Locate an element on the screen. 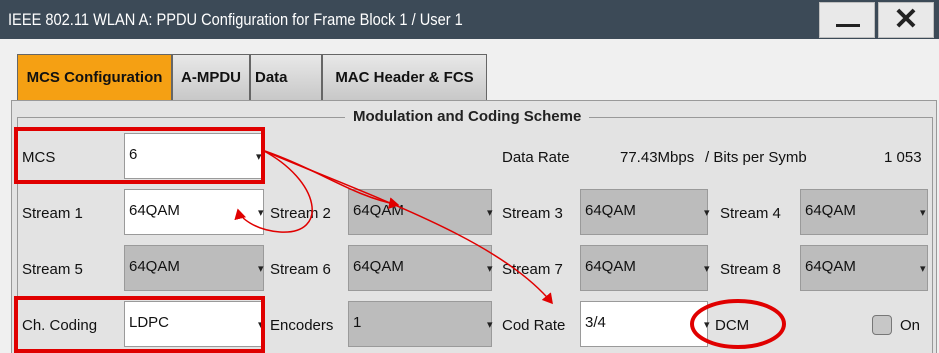 The width and height of the screenshot is (939, 353). dcm-highlight-ellipse is located at coordinates (738, 324).